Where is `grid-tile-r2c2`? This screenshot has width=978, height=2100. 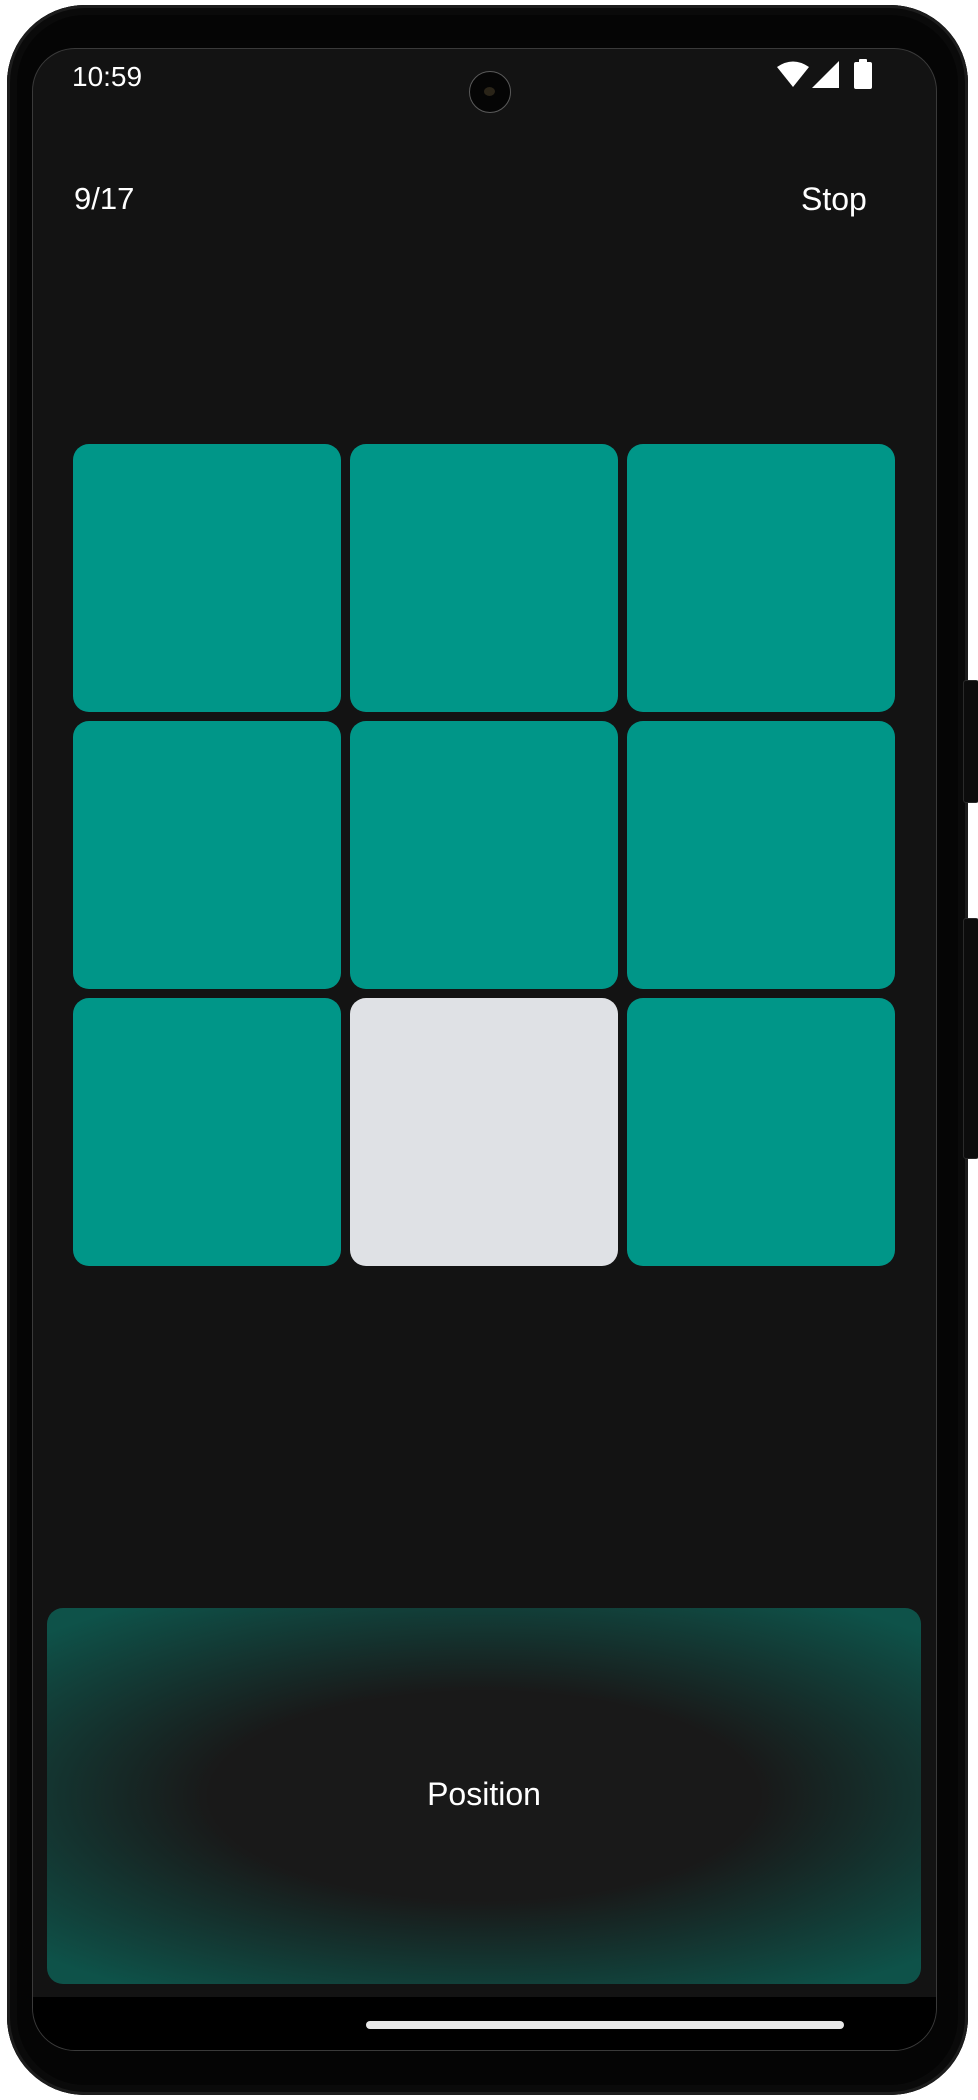 grid-tile-r2c2 is located at coordinates (484, 855).